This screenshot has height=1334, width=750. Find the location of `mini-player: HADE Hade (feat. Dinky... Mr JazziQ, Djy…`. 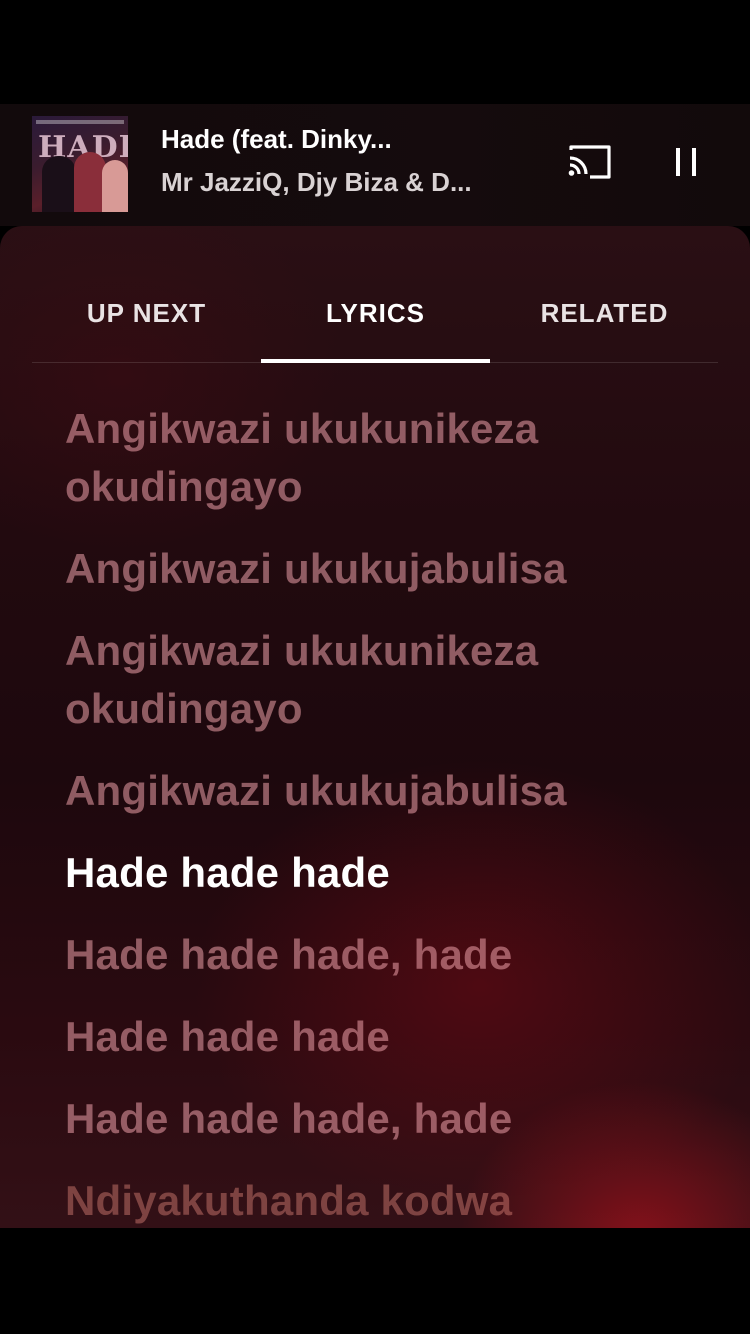

mini-player: HADE Hade (feat. Dinky... Mr JazziQ, Djy… is located at coordinates (375, 165).